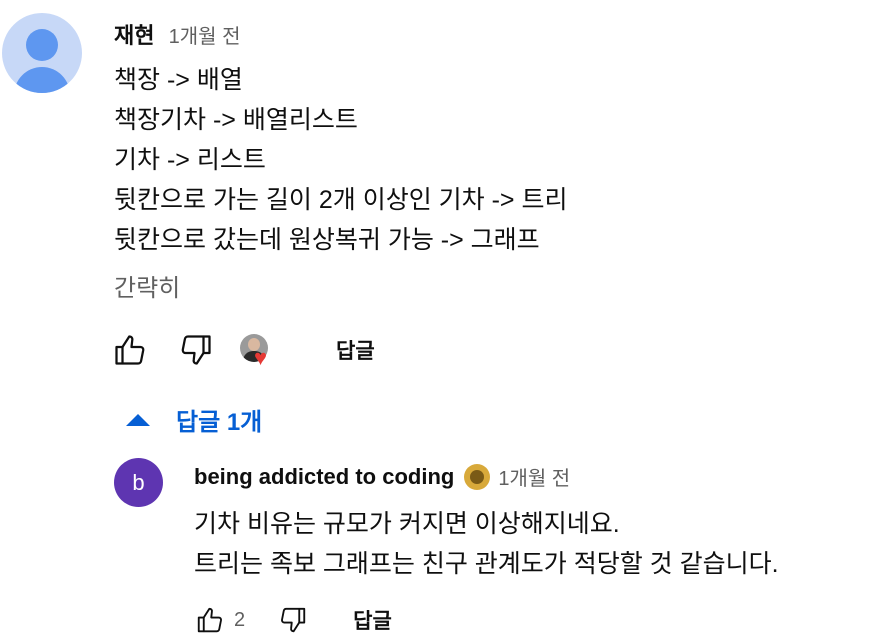 Image resolution: width=886 pixels, height=640 pixels. I want to click on avatar-head-shape, so click(42, 45).